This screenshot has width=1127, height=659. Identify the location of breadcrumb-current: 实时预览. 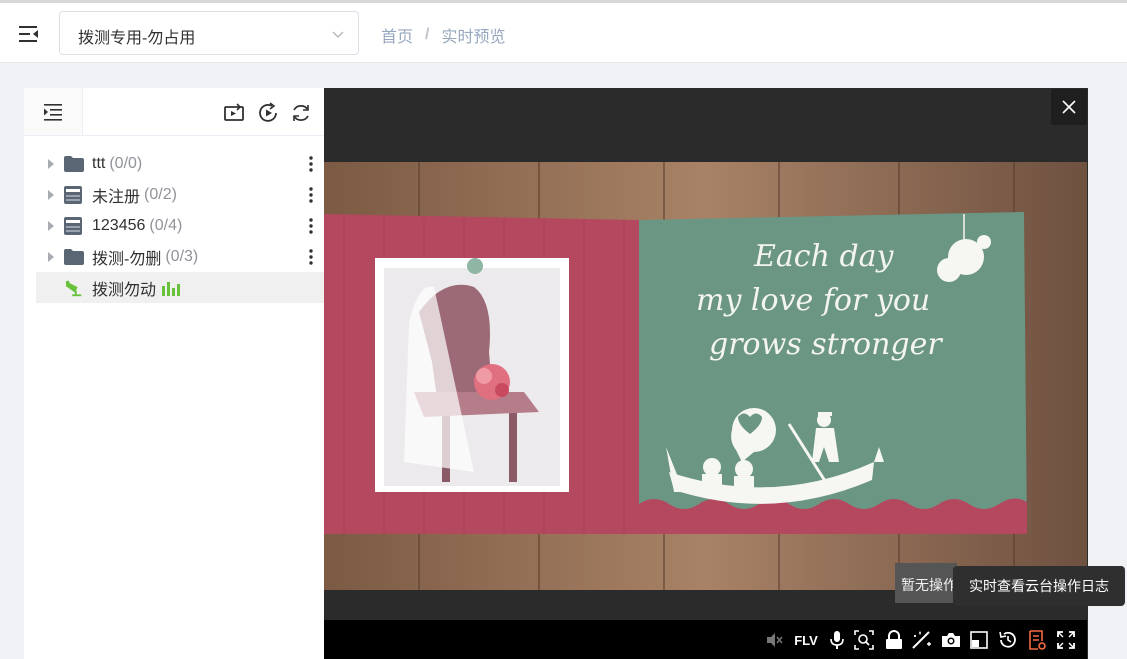
(473, 37).